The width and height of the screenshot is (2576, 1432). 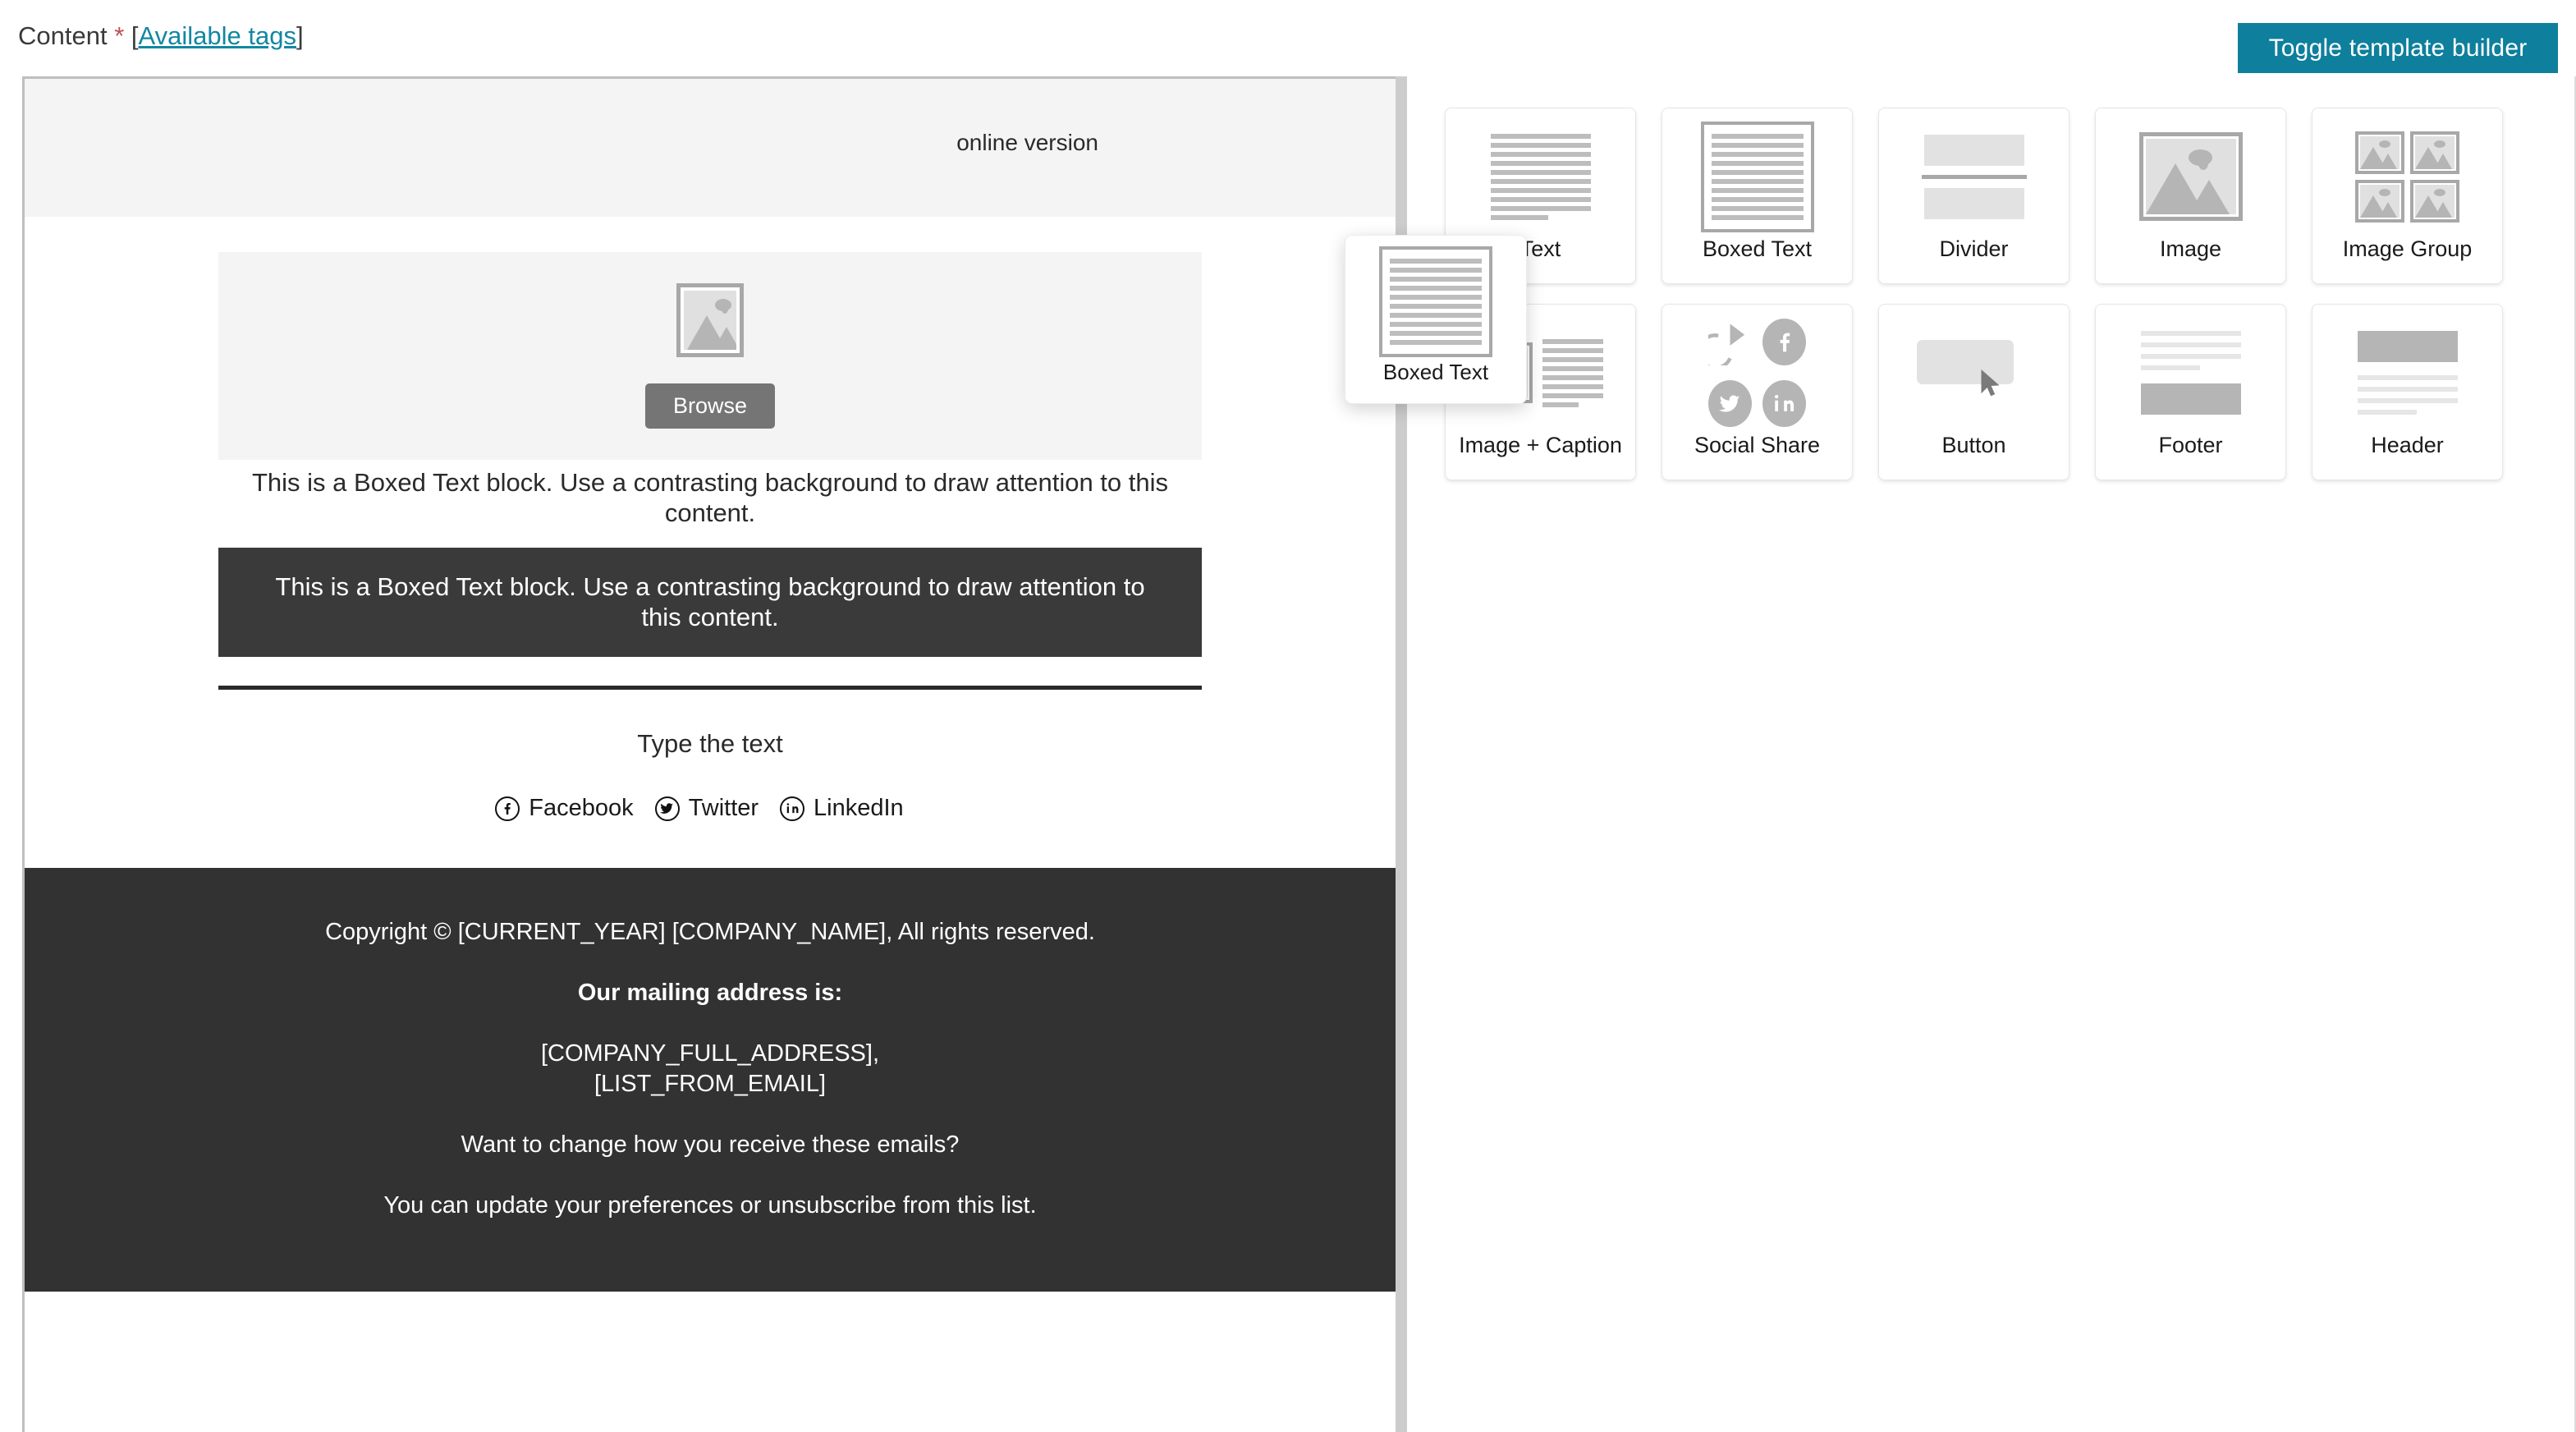 I want to click on palette-tile-social-share: Social Share, so click(x=1757, y=392).